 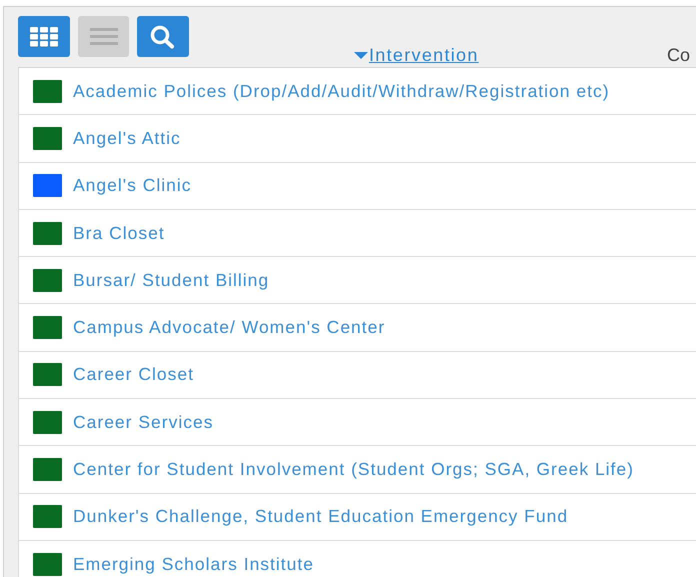 I want to click on grid-icon, so click(x=44, y=36).